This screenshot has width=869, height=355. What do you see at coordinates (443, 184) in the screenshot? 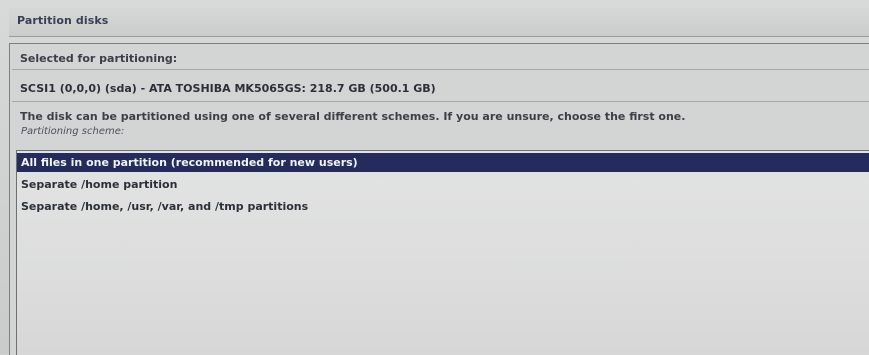
I see `scheme-option-separate-home: Separate /home partition` at bounding box center [443, 184].